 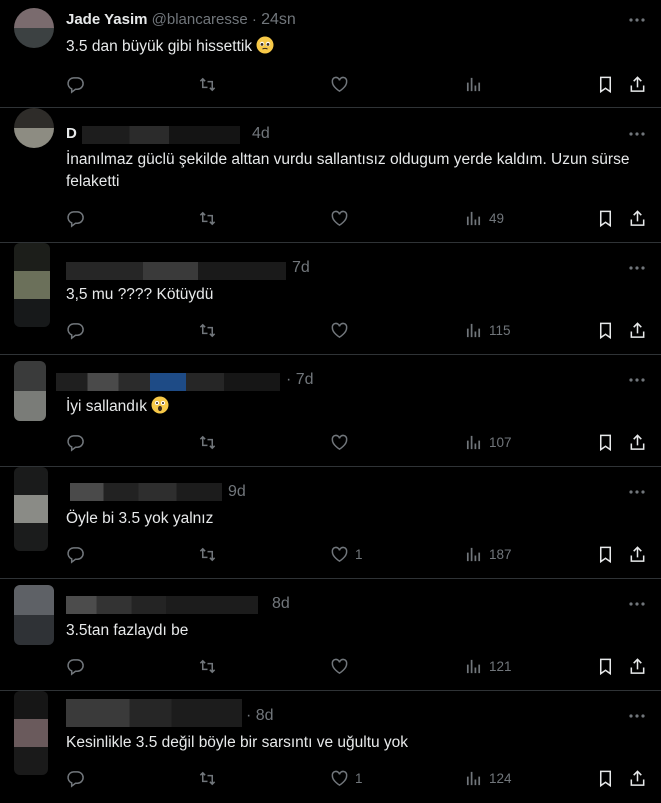 I want to click on astonished-face-emoji, so click(x=160, y=405).